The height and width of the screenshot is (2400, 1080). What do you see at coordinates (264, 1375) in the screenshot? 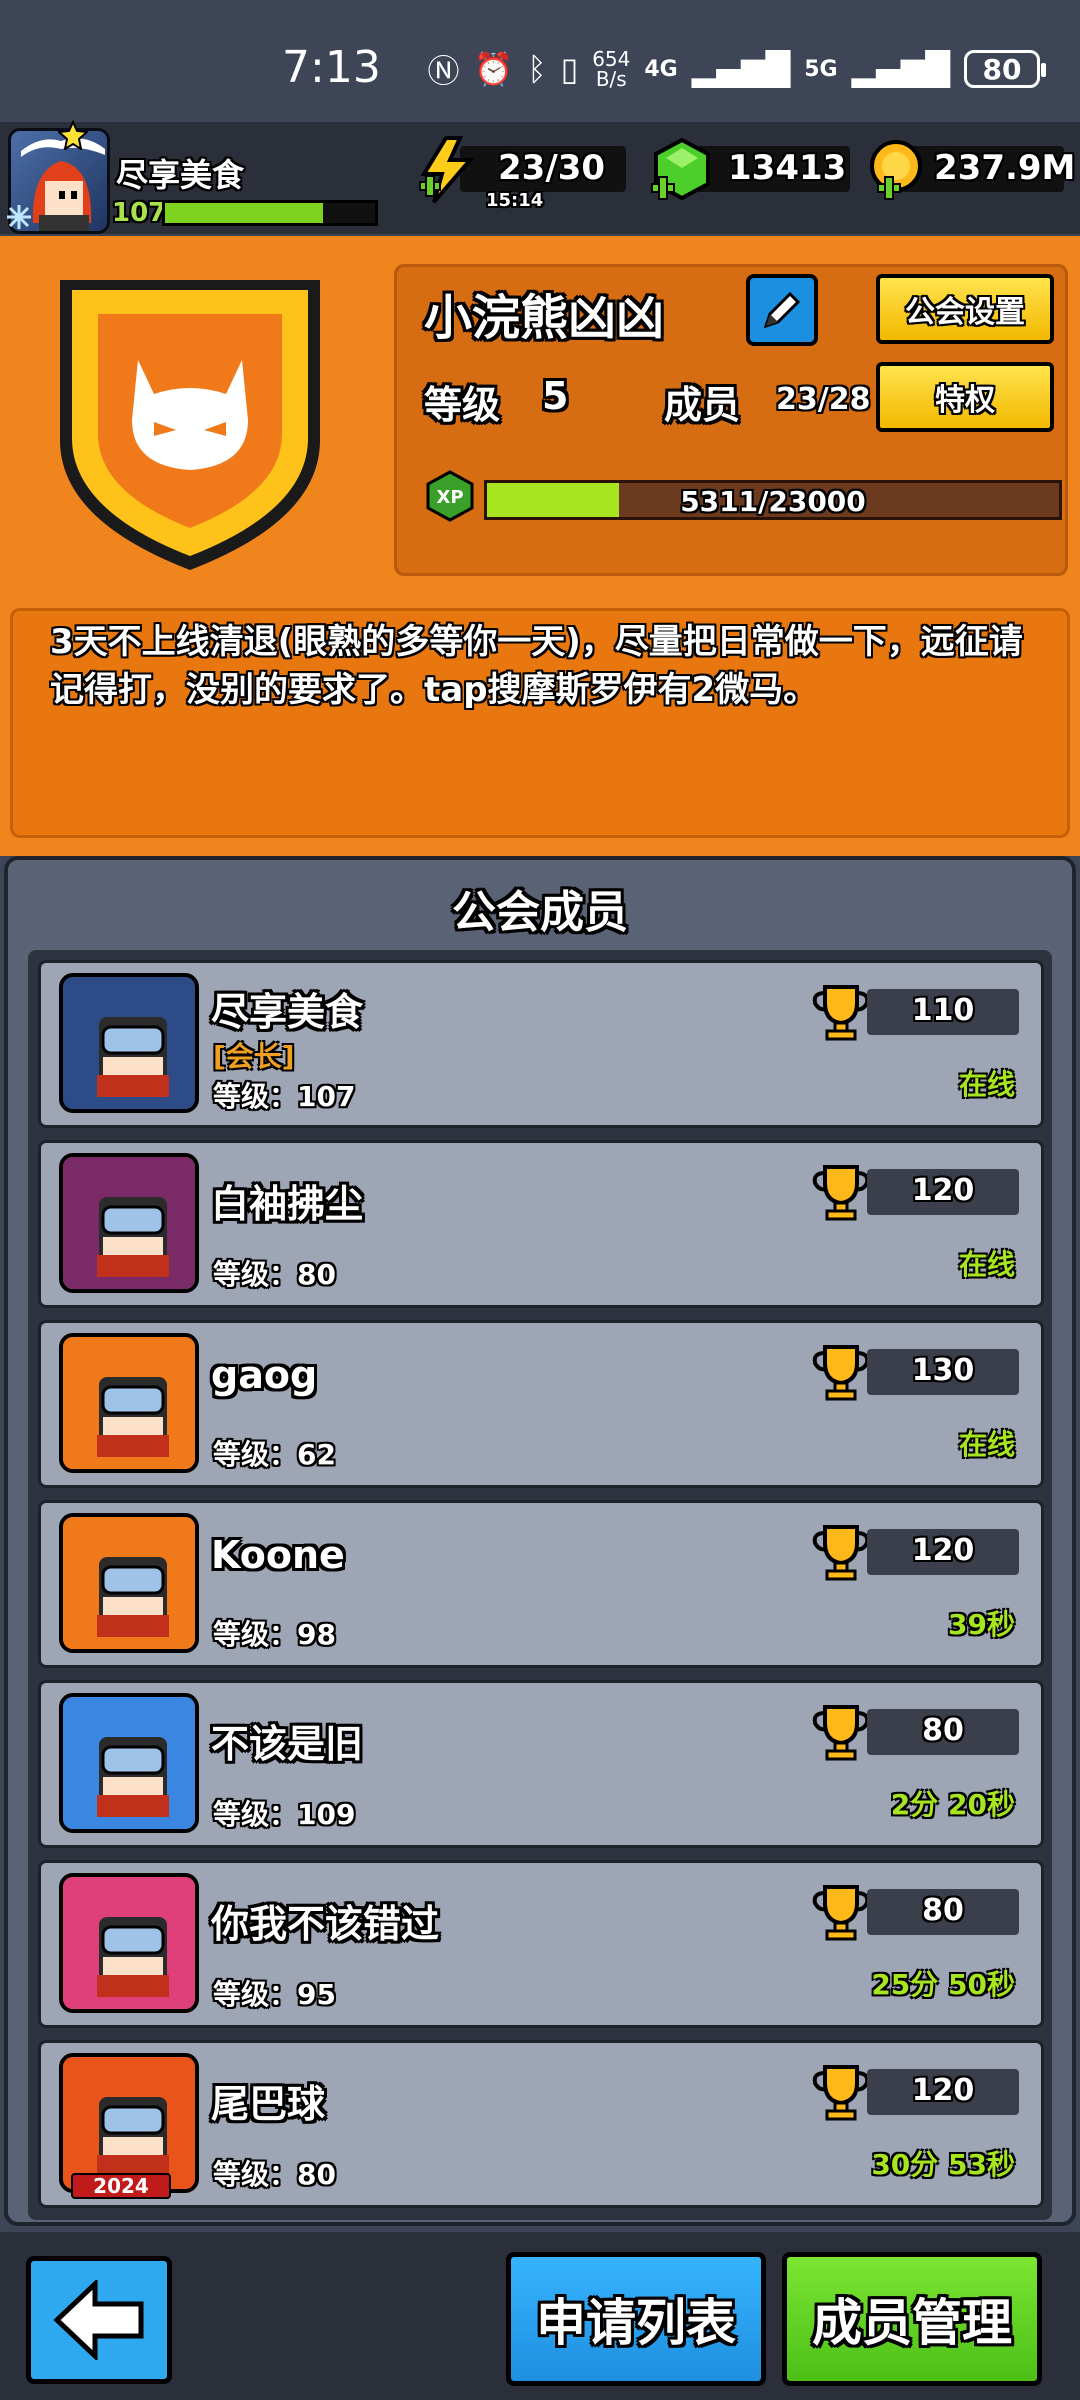
I see `member-name: gaog` at bounding box center [264, 1375].